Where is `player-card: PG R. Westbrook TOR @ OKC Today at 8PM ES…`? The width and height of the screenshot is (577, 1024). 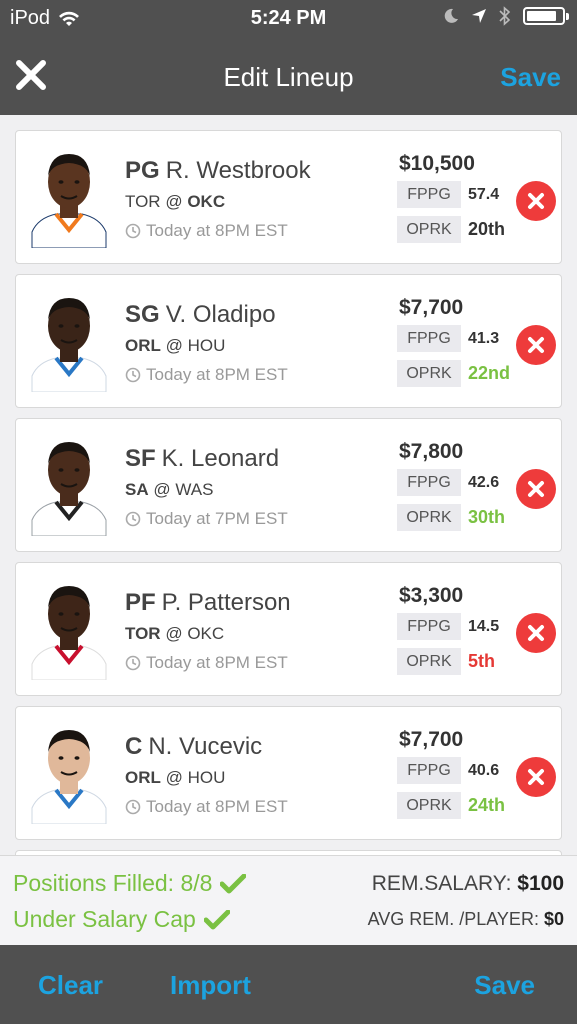 player-card: PG R. Westbrook TOR @ OKC Today at 8PM ES… is located at coordinates (288, 197).